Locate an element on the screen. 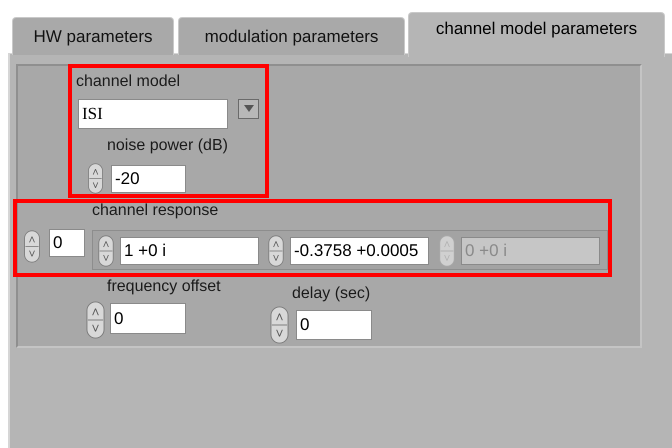 The image size is (672, 448). control-label: delay (sec) is located at coordinates (331, 294).